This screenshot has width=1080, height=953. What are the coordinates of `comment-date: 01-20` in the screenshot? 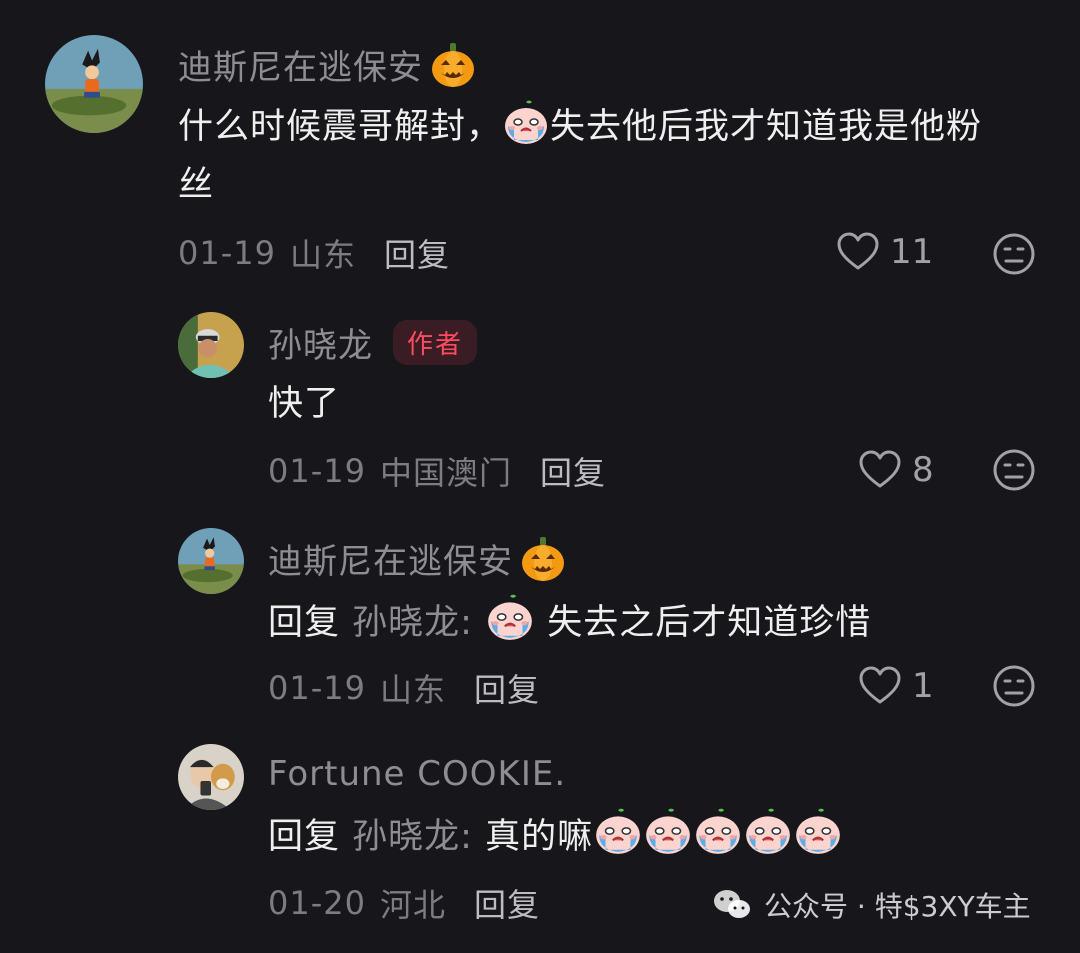 It's located at (317, 903).